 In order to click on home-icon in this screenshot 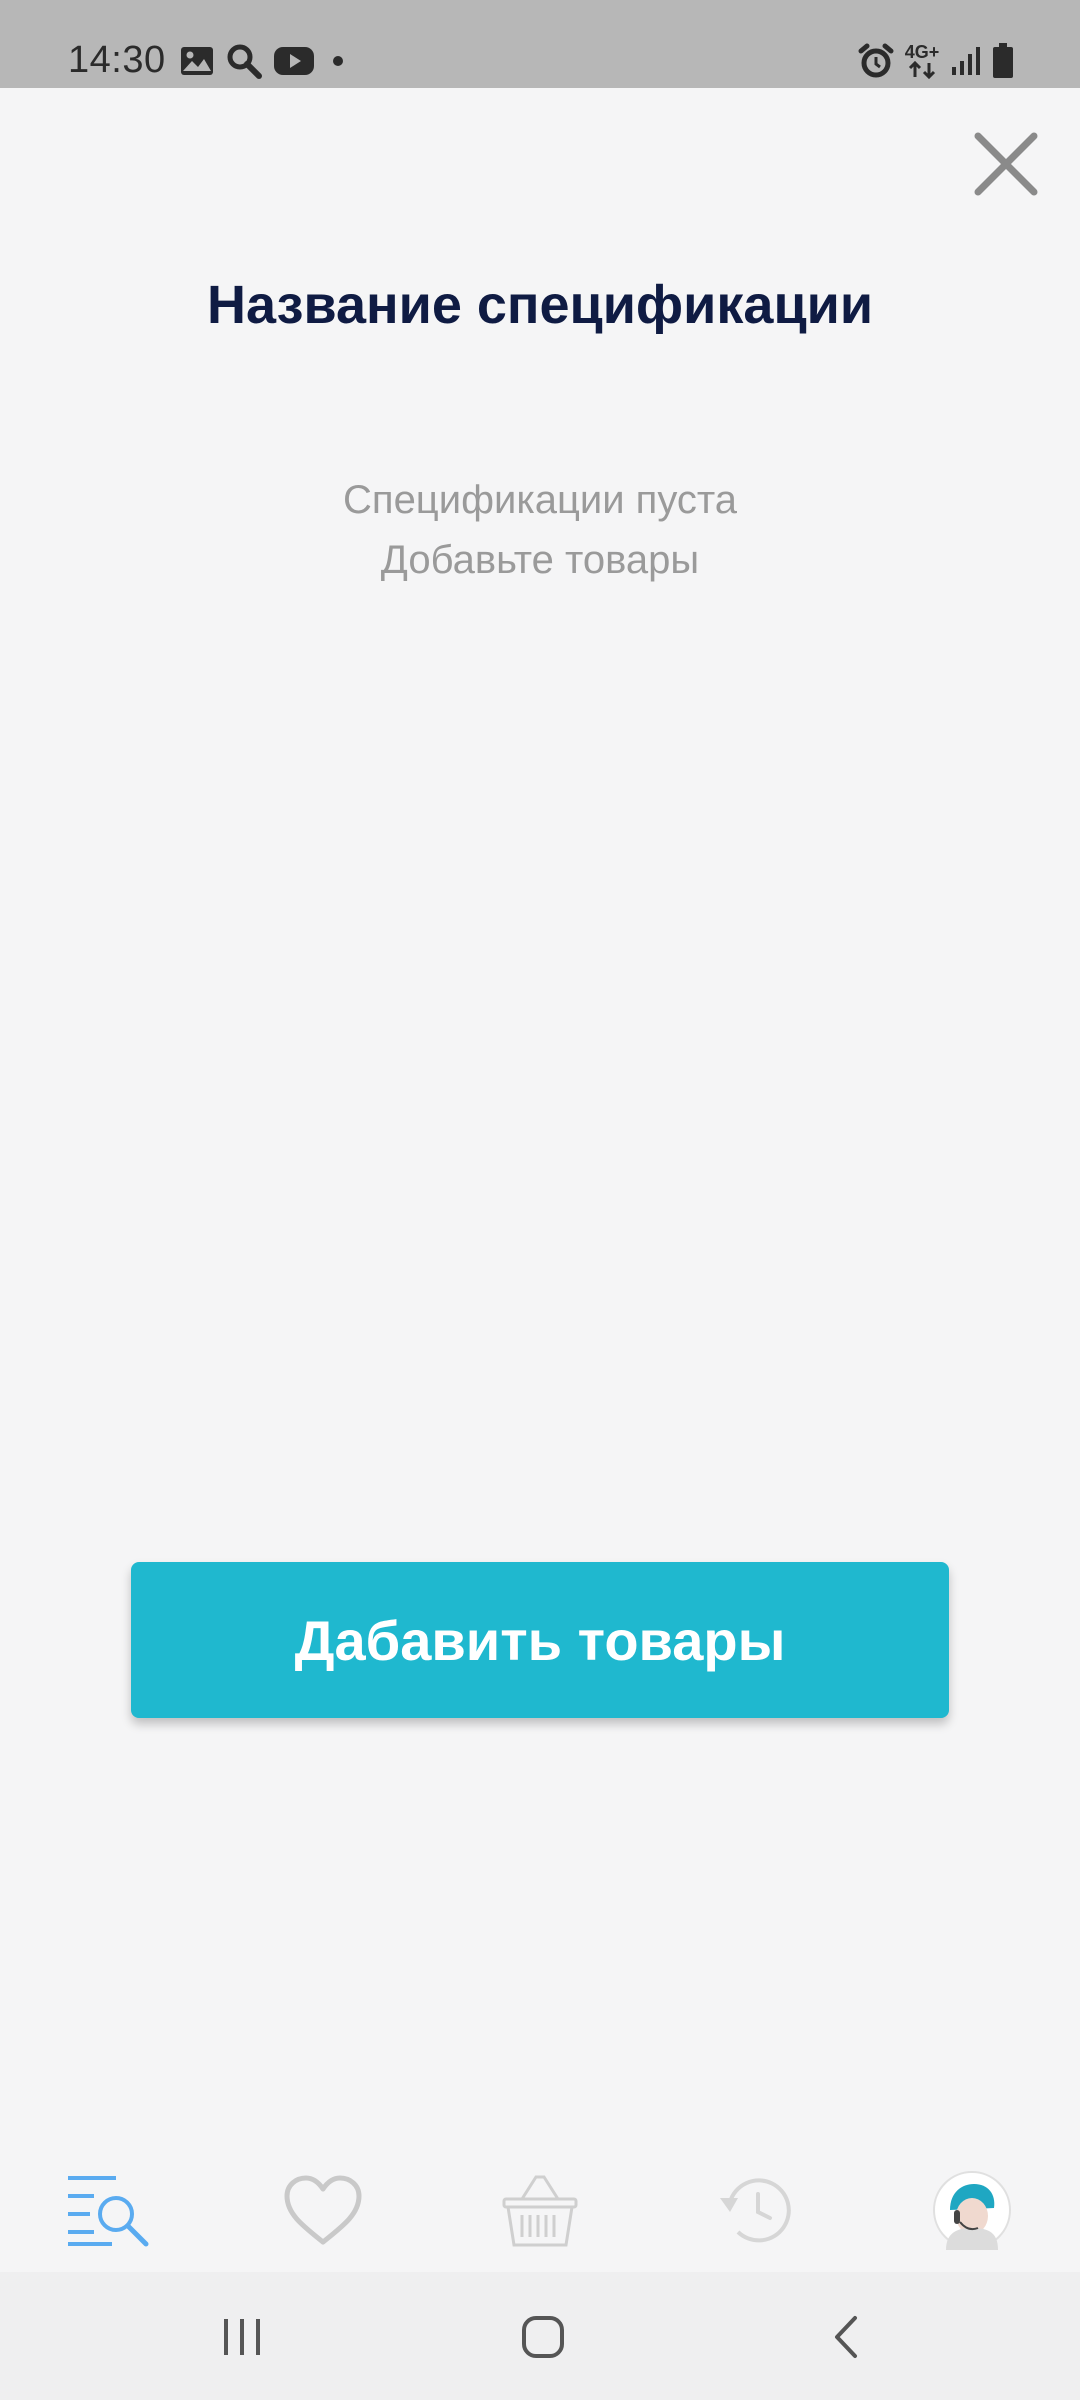, I will do `click(543, 2337)`.